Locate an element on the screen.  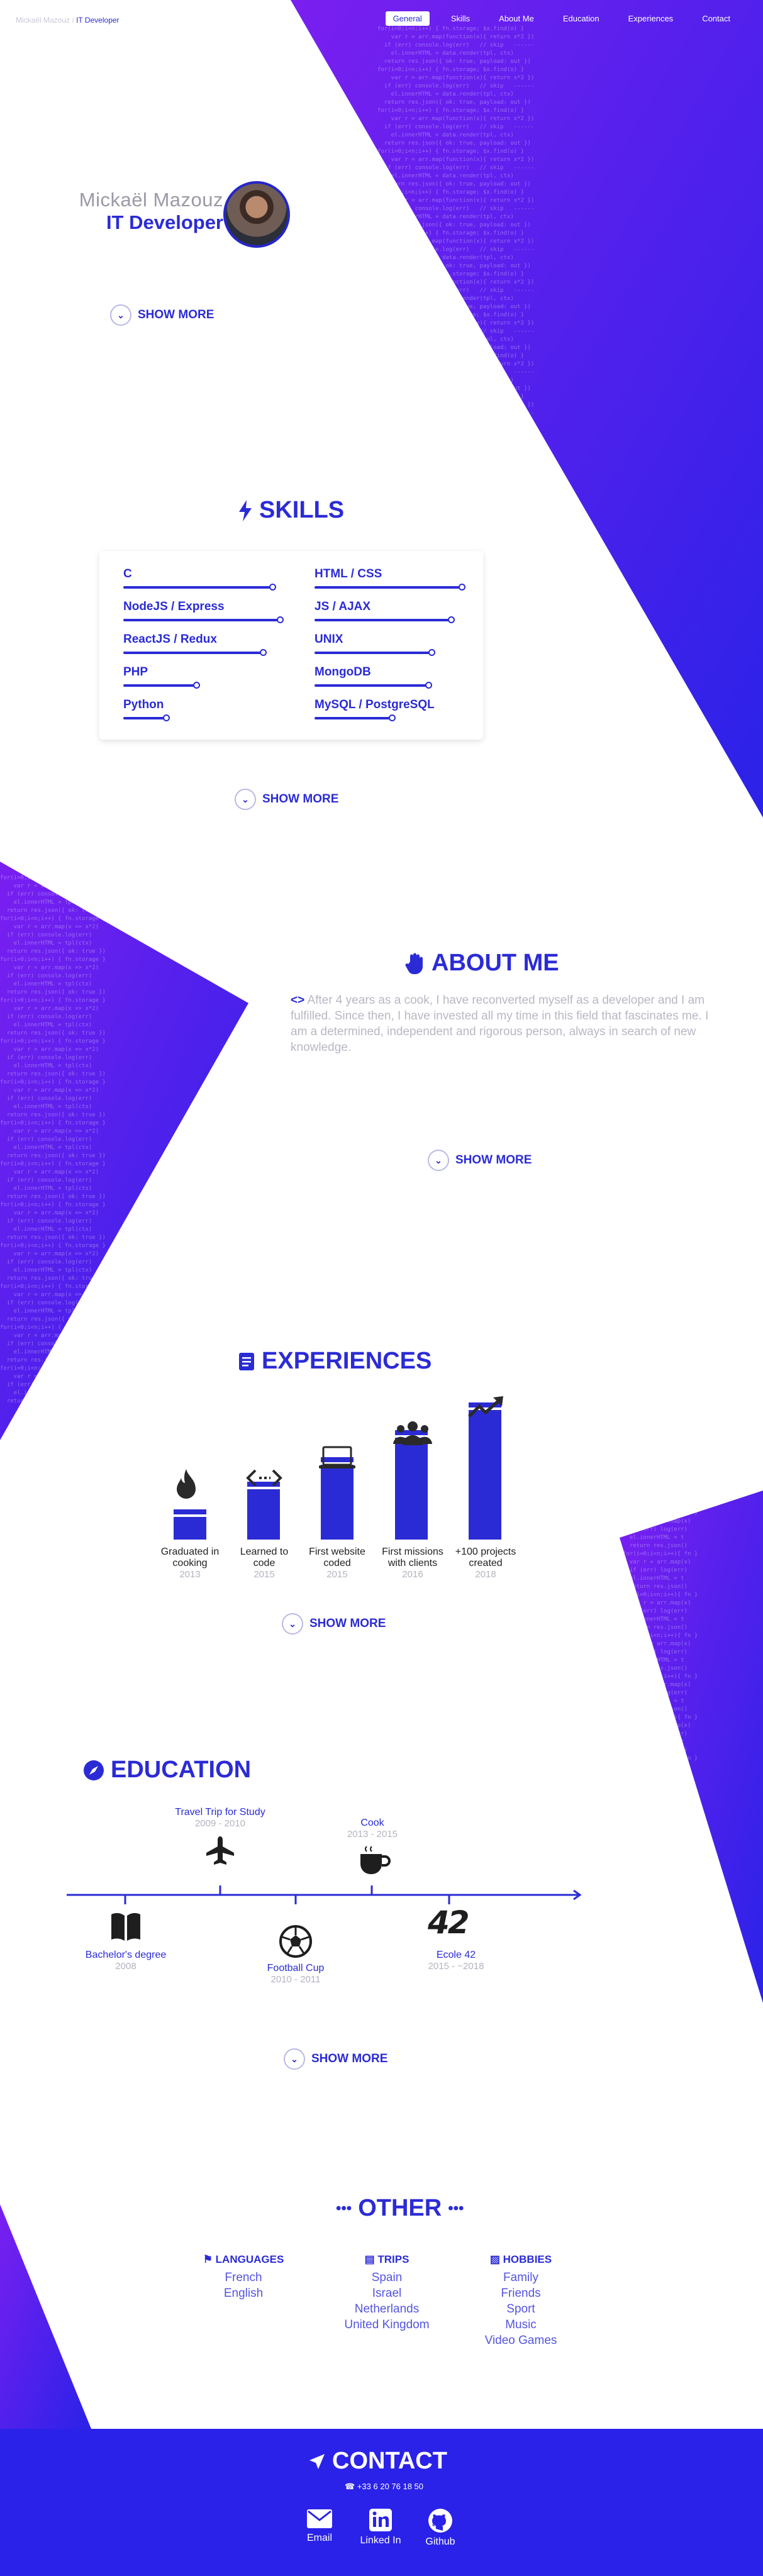
education-item-label: Football Cup is located at coordinates (296, 1968).